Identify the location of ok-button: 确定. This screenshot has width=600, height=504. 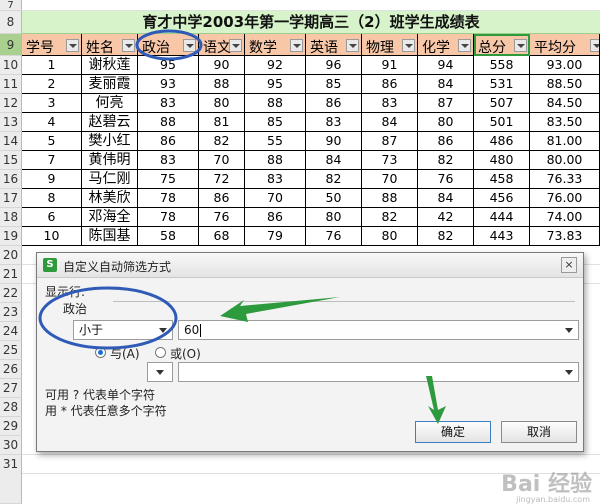
(453, 432).